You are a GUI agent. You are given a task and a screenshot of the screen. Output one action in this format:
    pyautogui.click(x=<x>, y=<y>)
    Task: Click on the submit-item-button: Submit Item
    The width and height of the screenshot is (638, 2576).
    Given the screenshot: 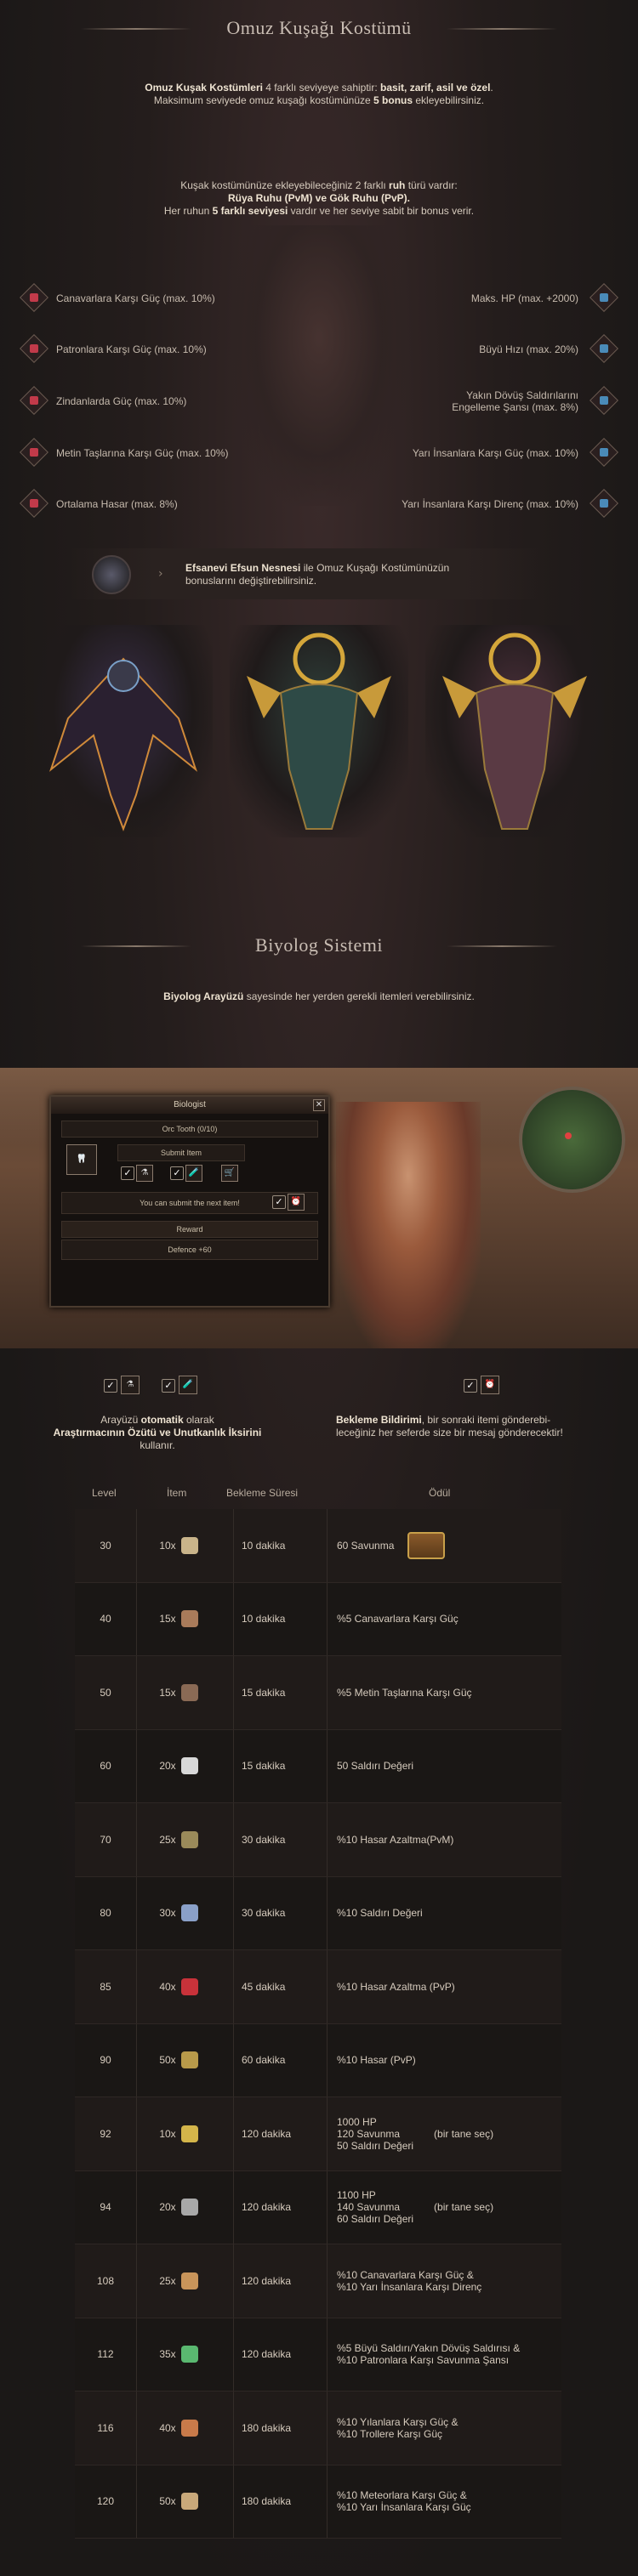 What is the action you would take?
    pyautogui.click(x=181, y=1152)
    